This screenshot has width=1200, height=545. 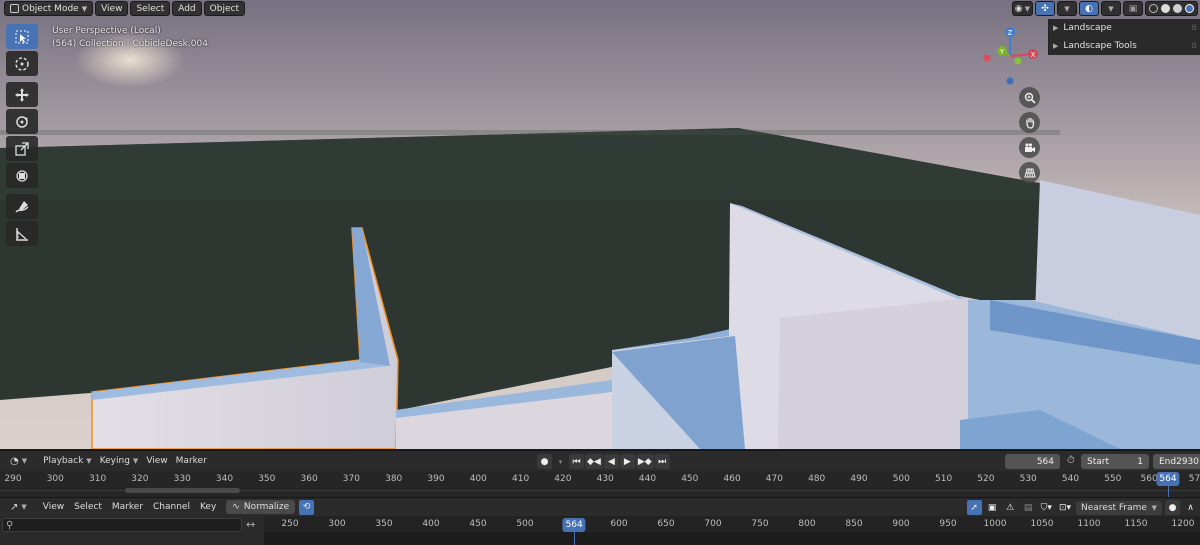 I want to click on navigation-gizmo: Z X Y, so click(x=1010, y=56).